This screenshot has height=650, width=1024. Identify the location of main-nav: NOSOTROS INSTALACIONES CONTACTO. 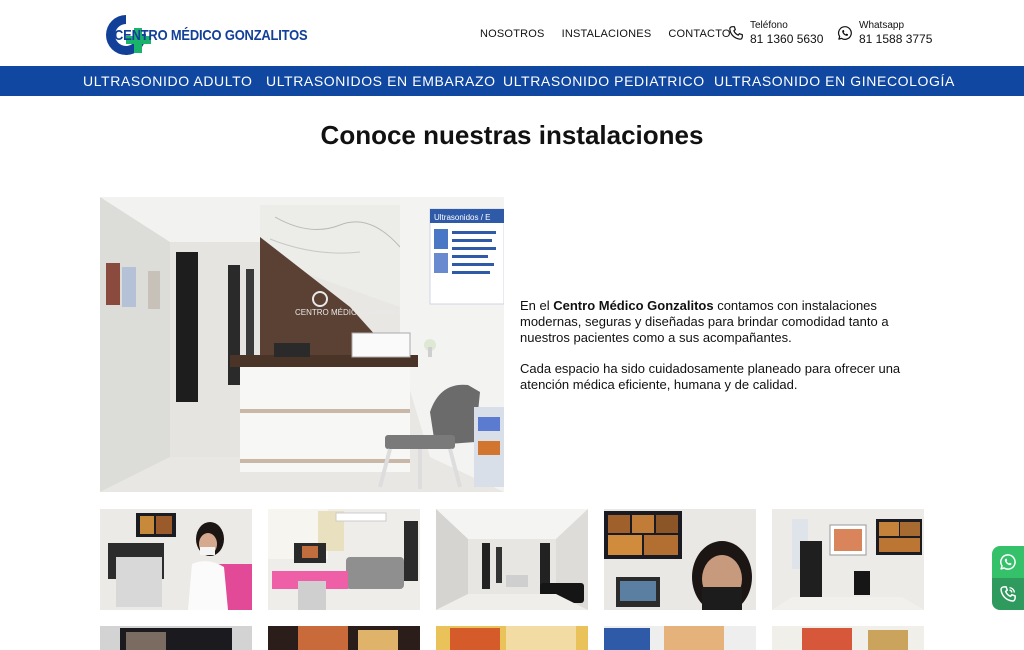
(605, 34).